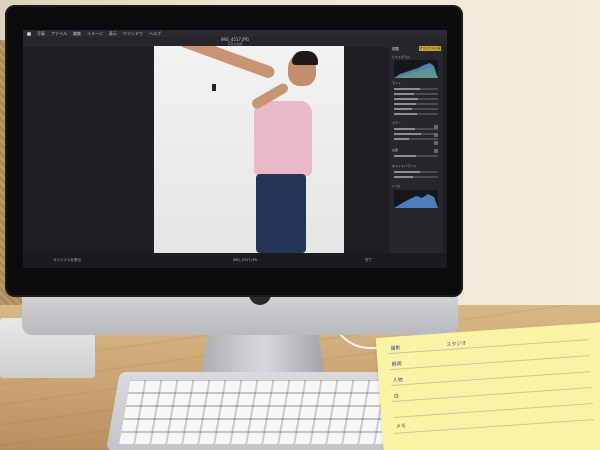 This screenshot has width=600, height=450. I want to click on wristwatch, so click(214, 87).